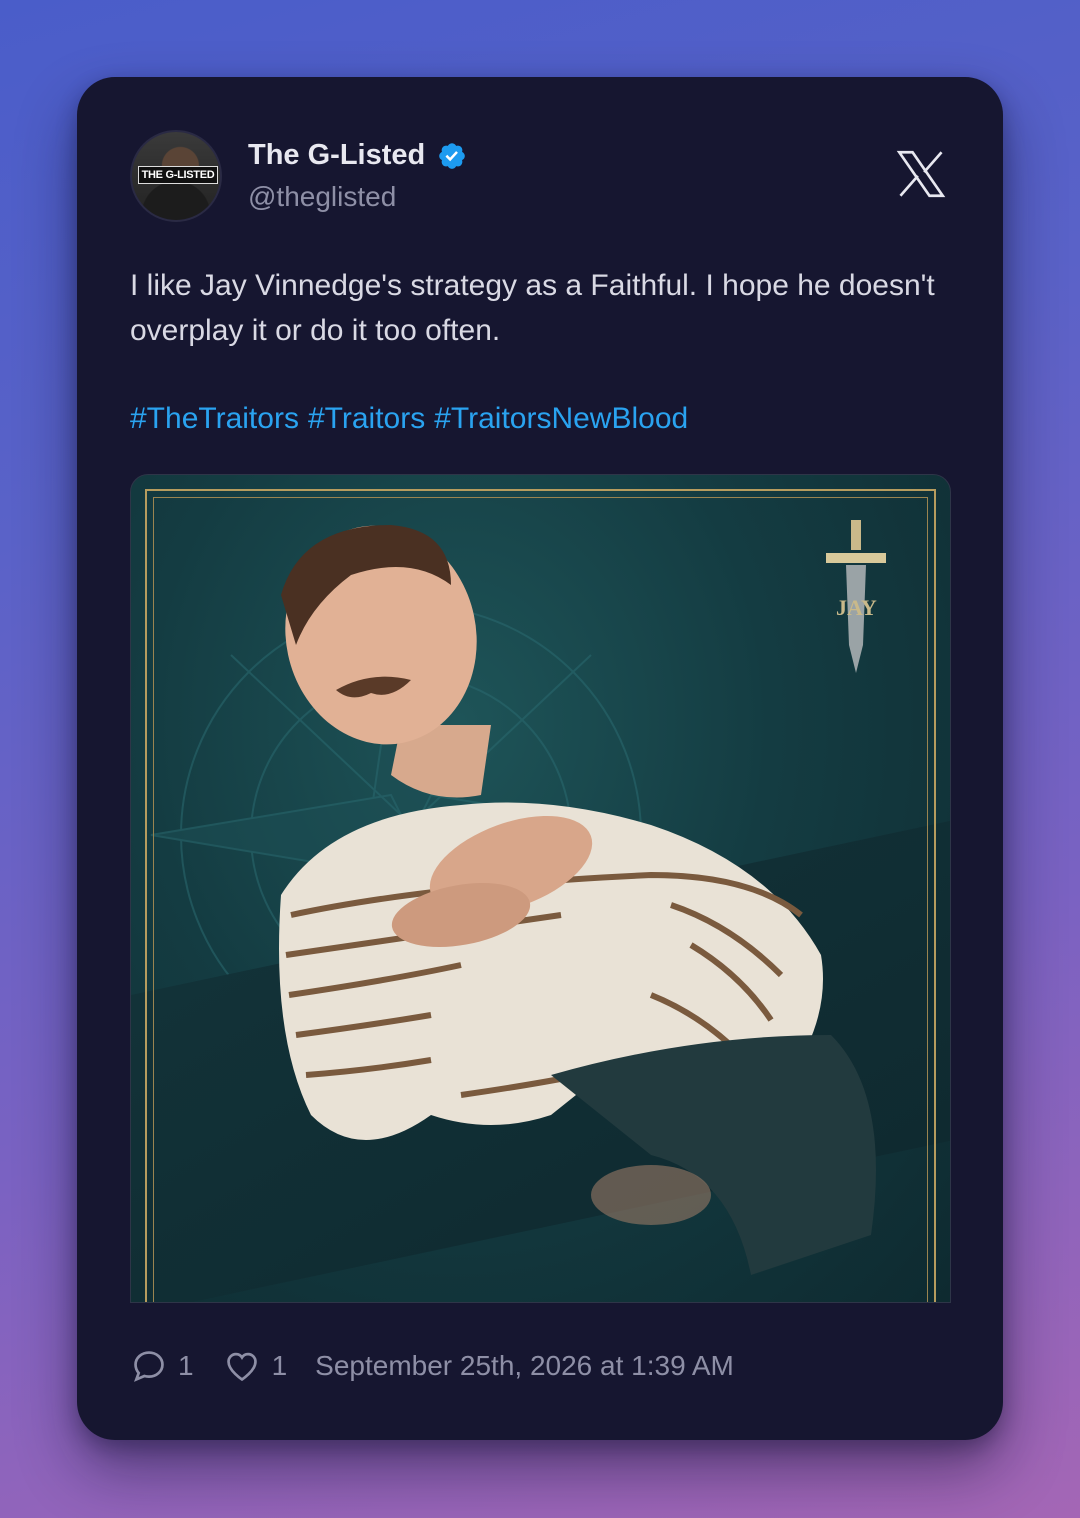 The height and width of the screenshot is (1518, 1080). Describe the element at coordinates (241, 1367) in the screenshot. I see `like-icon` at that location.